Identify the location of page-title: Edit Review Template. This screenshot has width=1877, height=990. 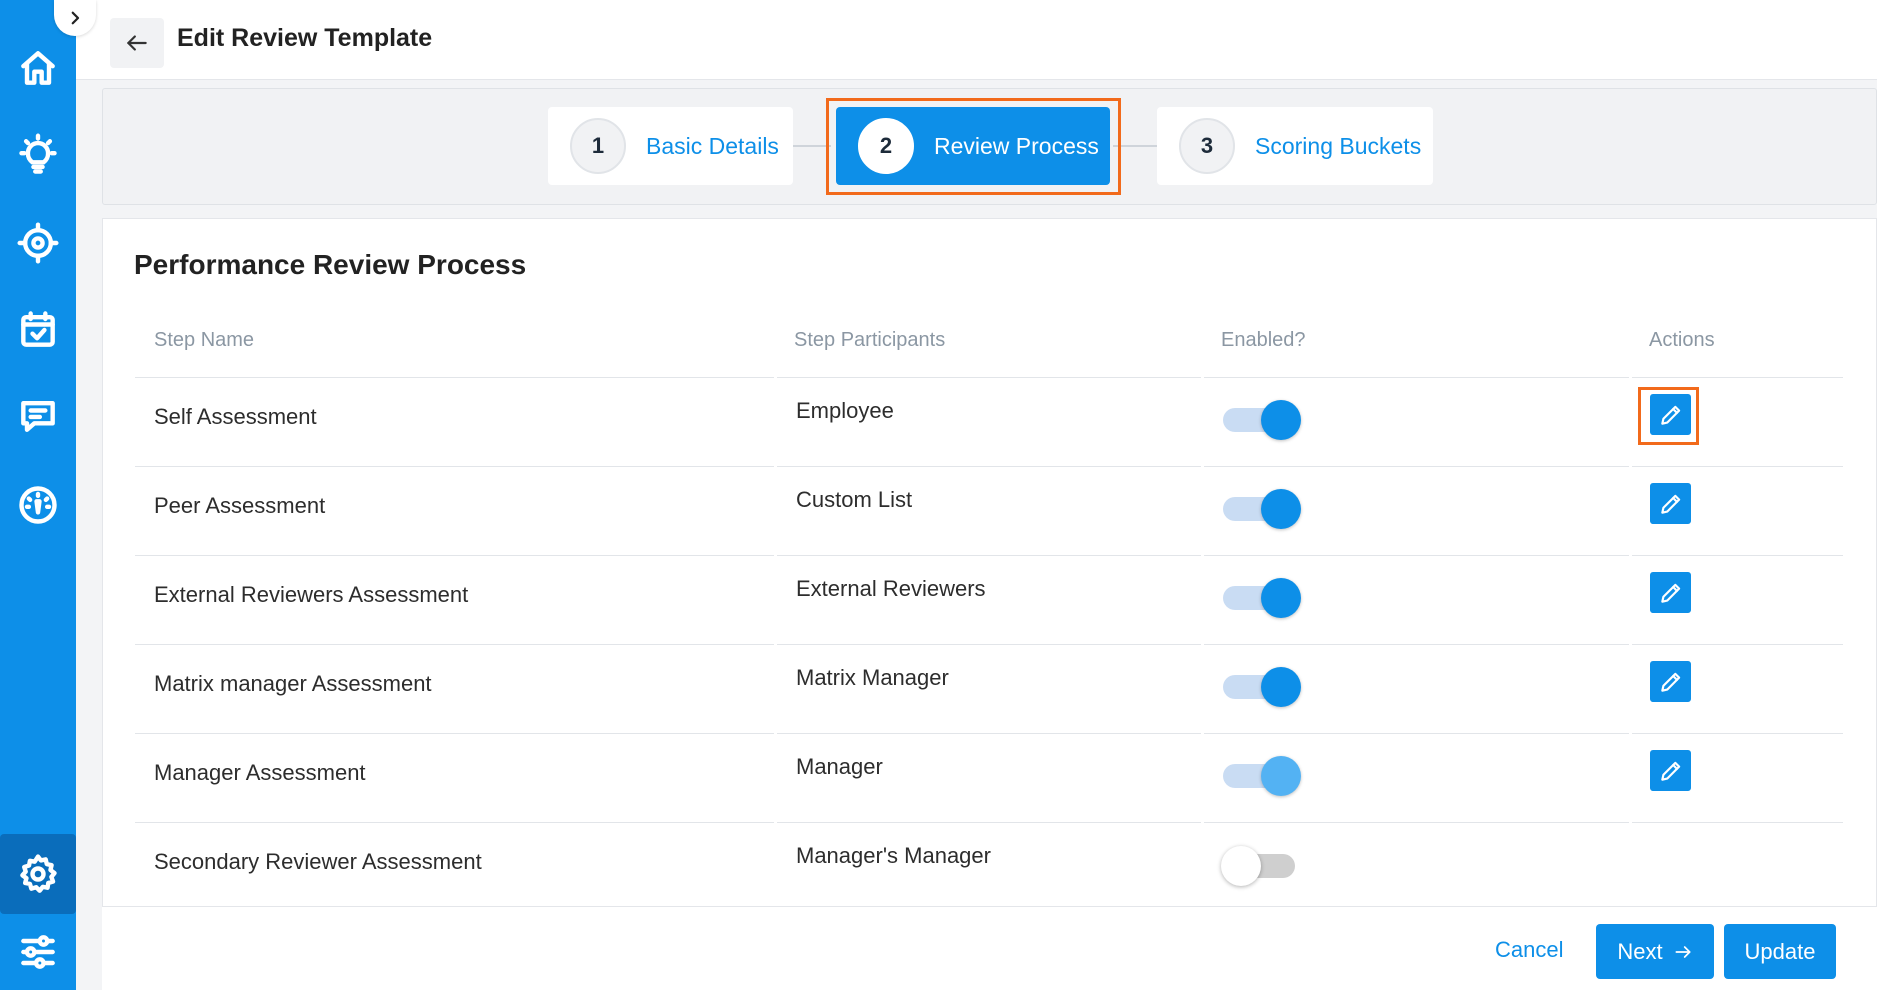
(305, 38).